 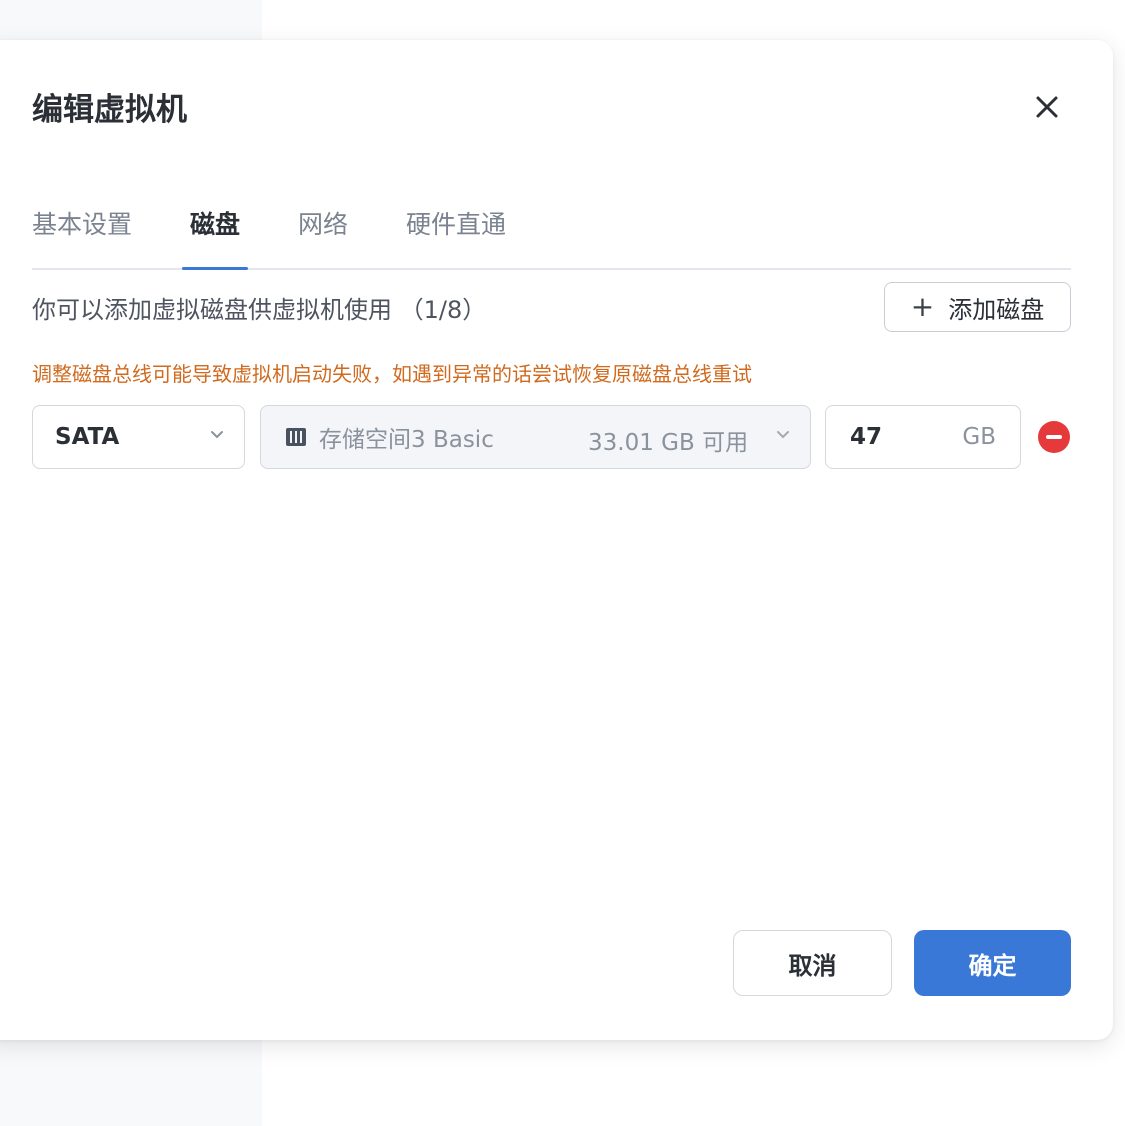 I want to click on add-disk-button: + 添加磁盘, so click(x=977, y=307).